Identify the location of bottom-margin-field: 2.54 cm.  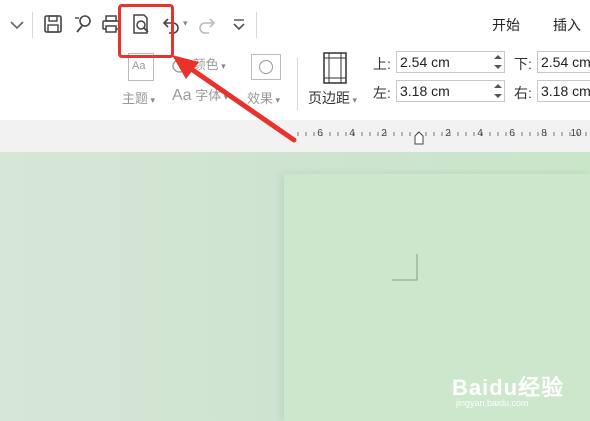
(563, 62).